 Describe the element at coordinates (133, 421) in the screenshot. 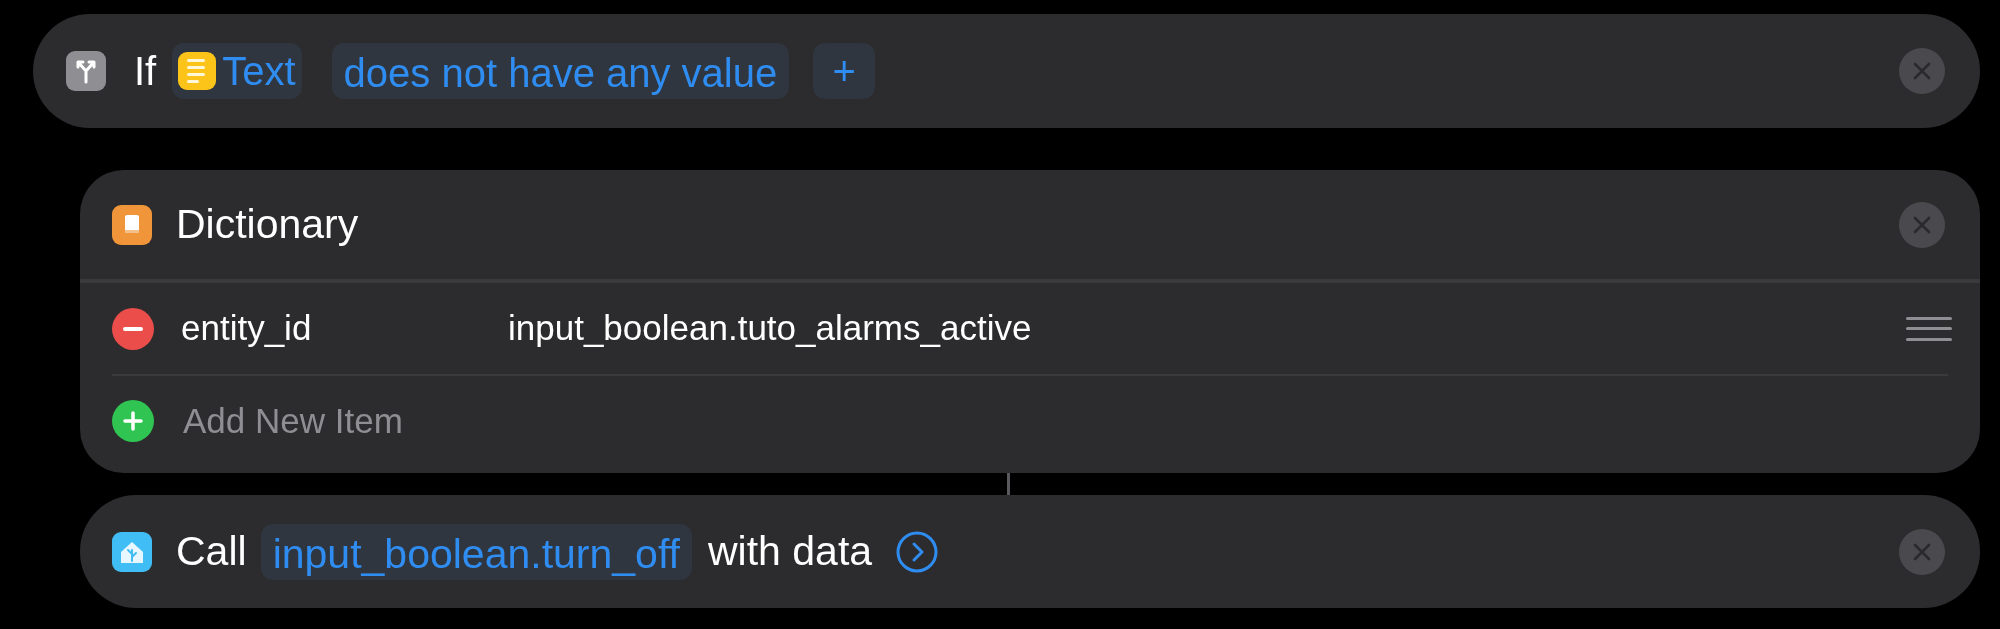

I see `plus-icon` at that location.